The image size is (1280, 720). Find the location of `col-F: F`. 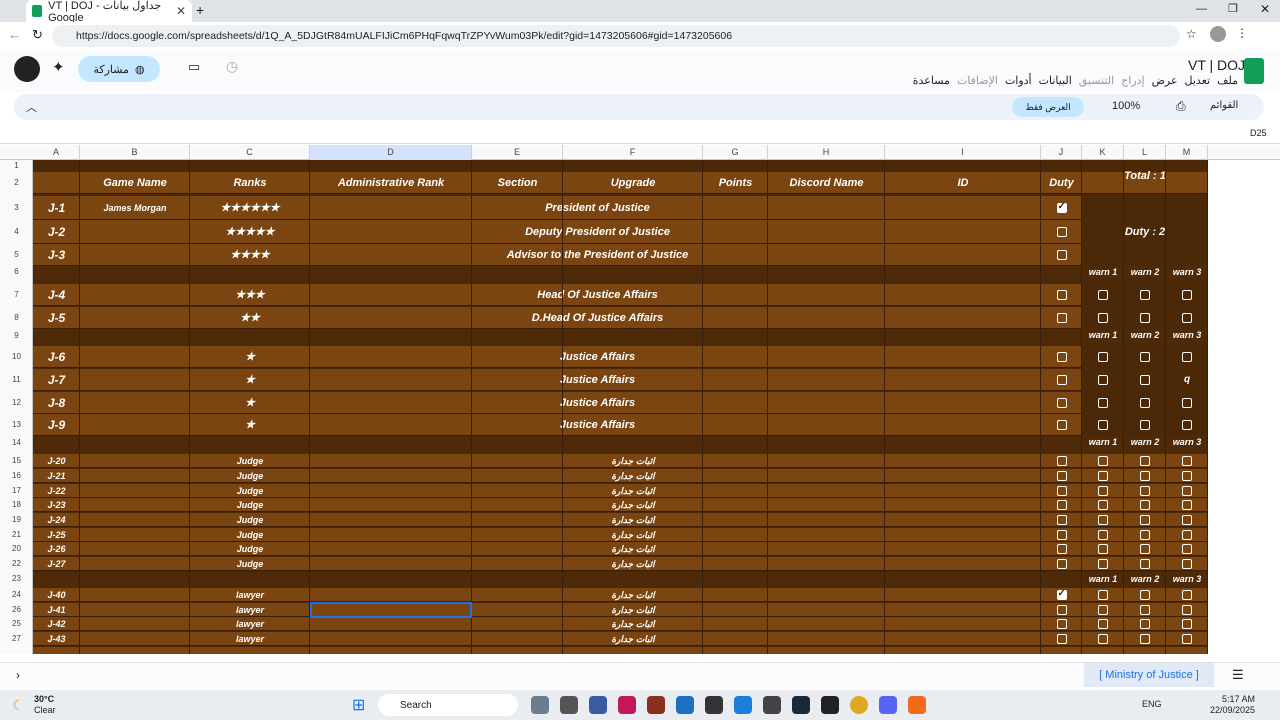

col-F: F is located at coordinates (633, 152).